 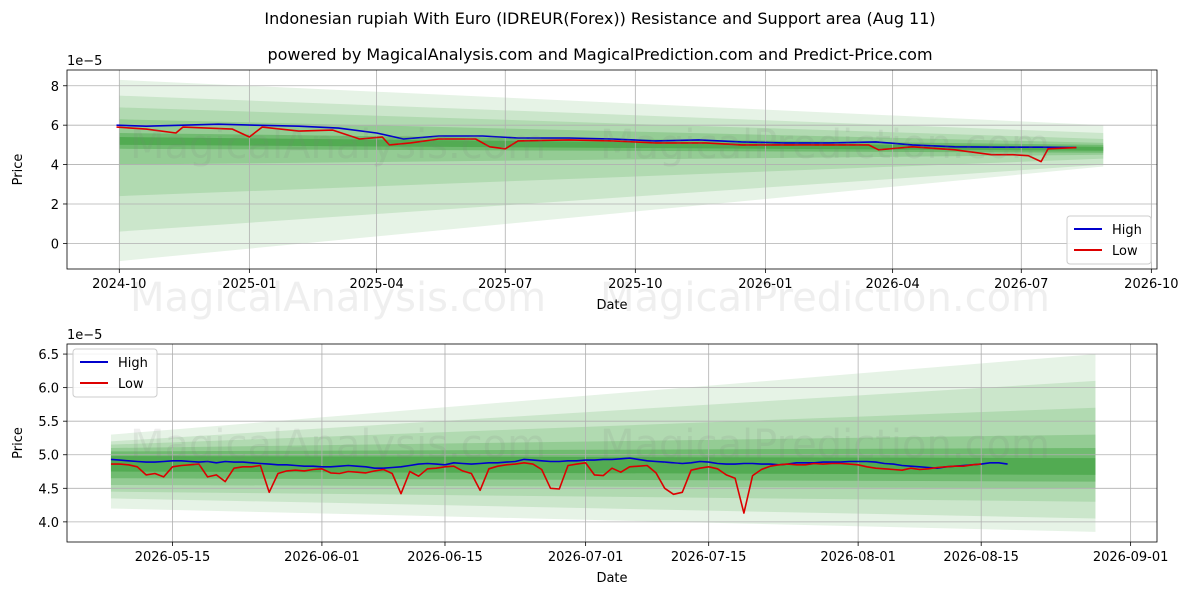 I want to click on y-tick-label: 4, so click(x=55, y=166).